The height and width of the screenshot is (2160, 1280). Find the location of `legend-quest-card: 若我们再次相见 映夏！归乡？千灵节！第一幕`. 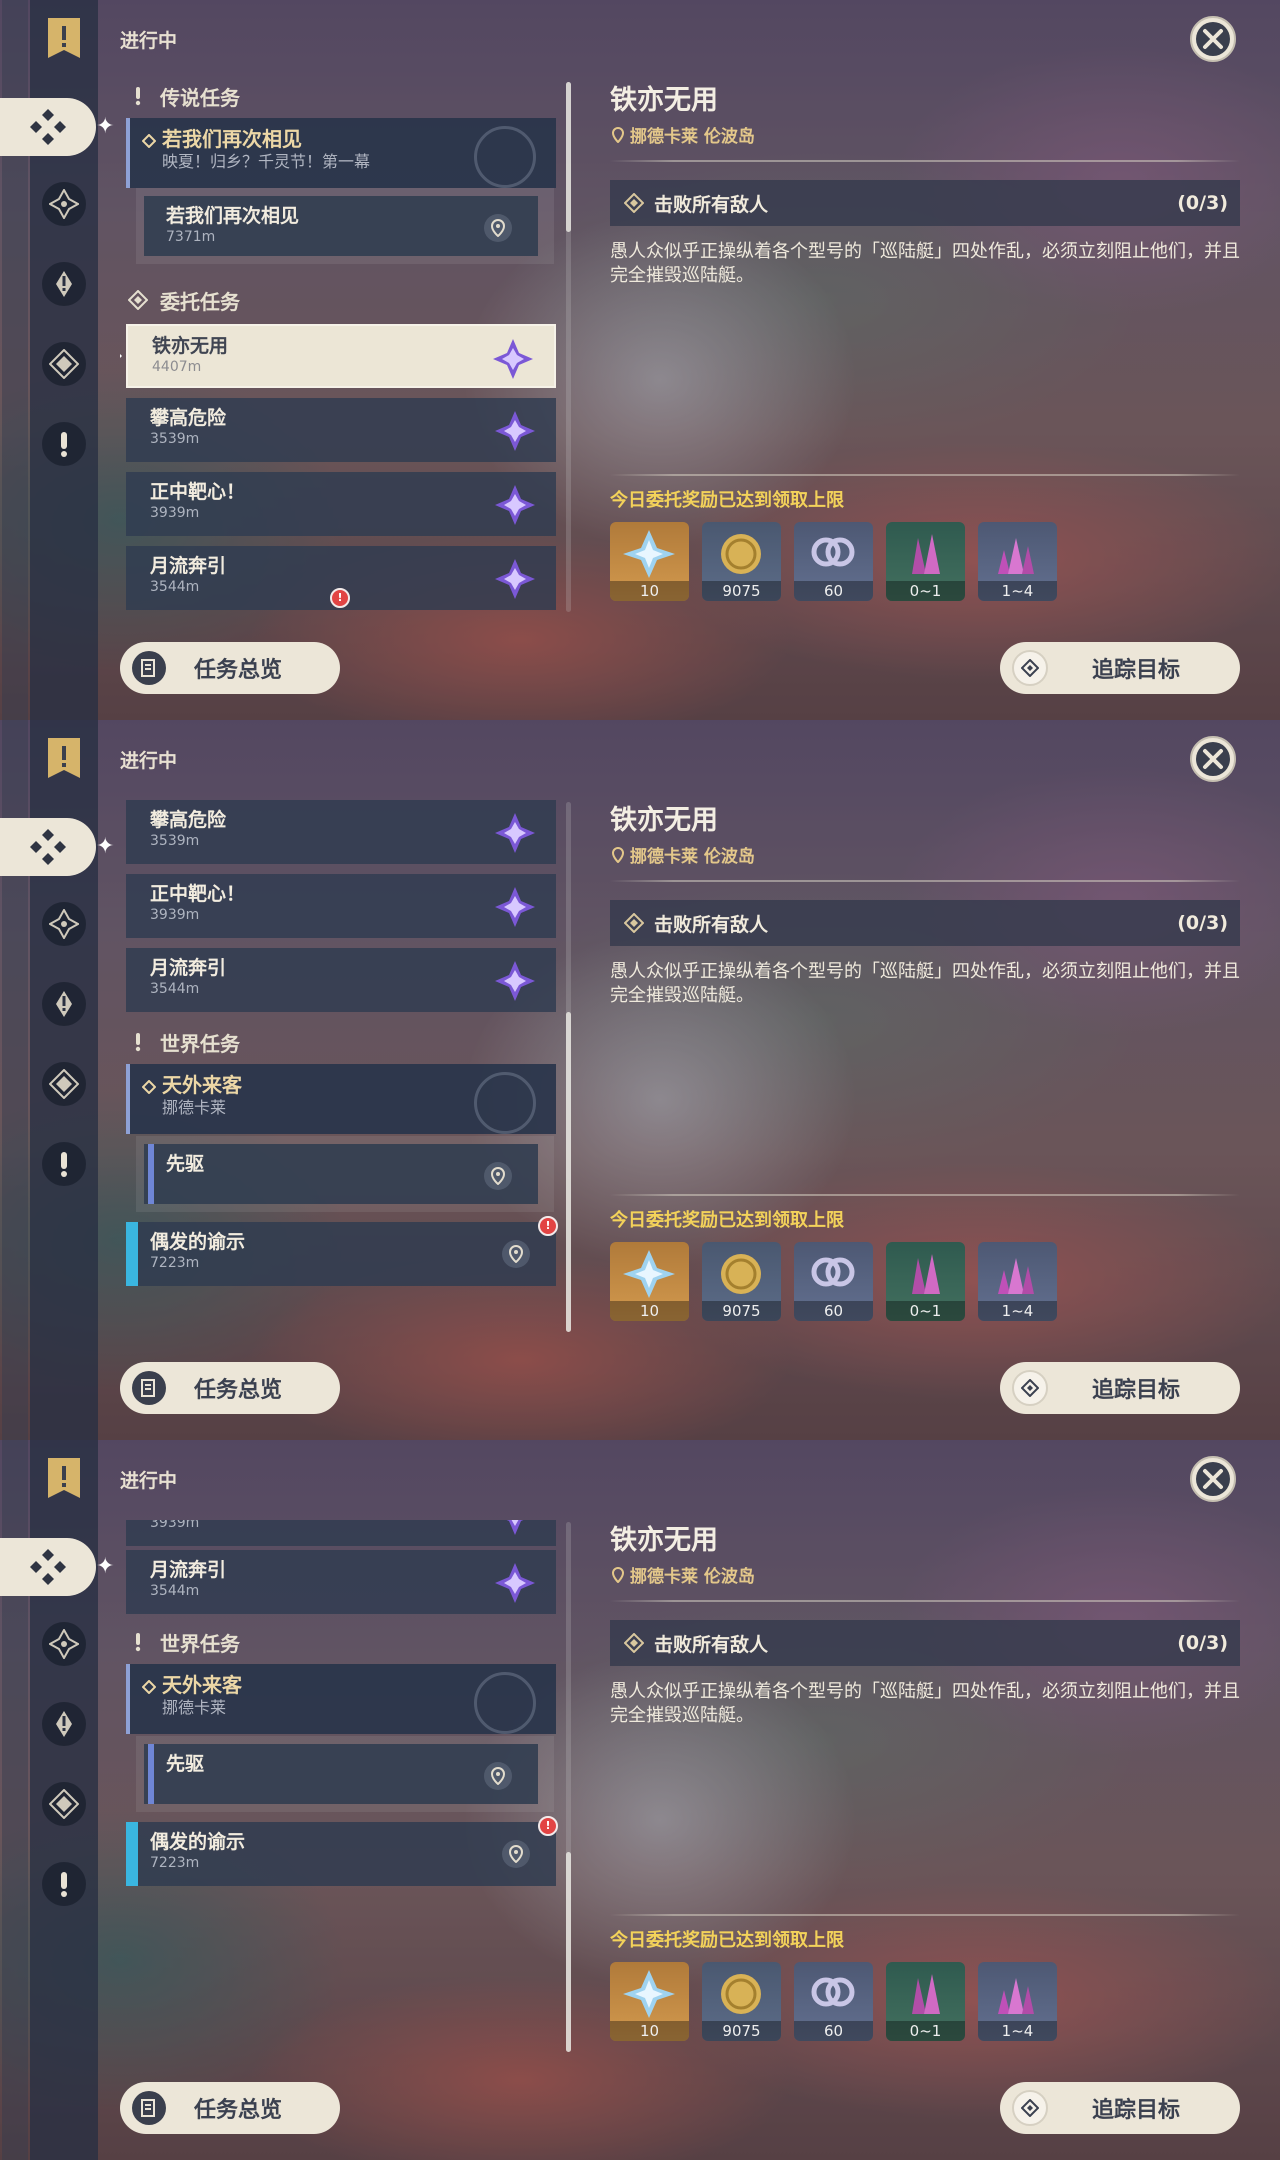

legend-quest-card: 若我们再次相见 映夏！归乡？千灵节！第一幕 is located at coordinates (341, 153).